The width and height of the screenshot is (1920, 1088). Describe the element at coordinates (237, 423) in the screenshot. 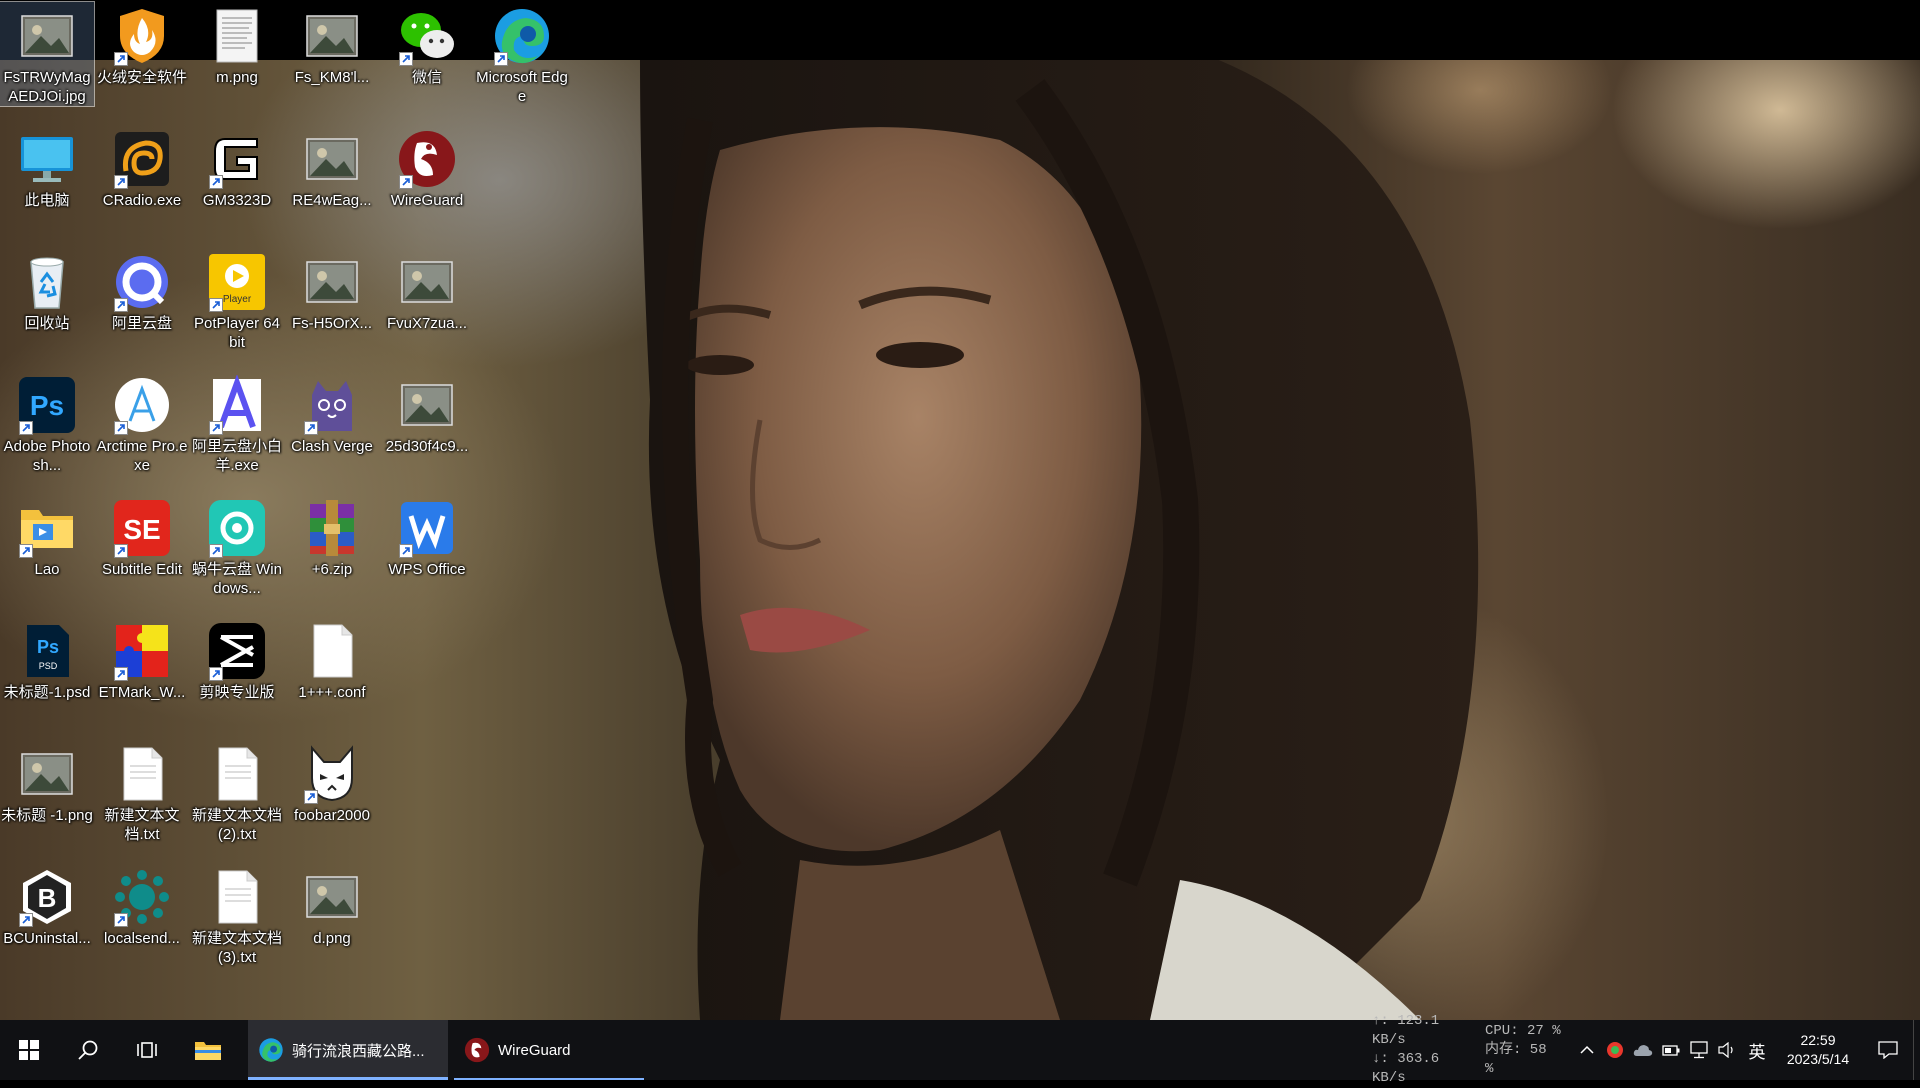

I see `desktop-icon-alixiaobai: 阿里云盘小白羊.exe` at that location.